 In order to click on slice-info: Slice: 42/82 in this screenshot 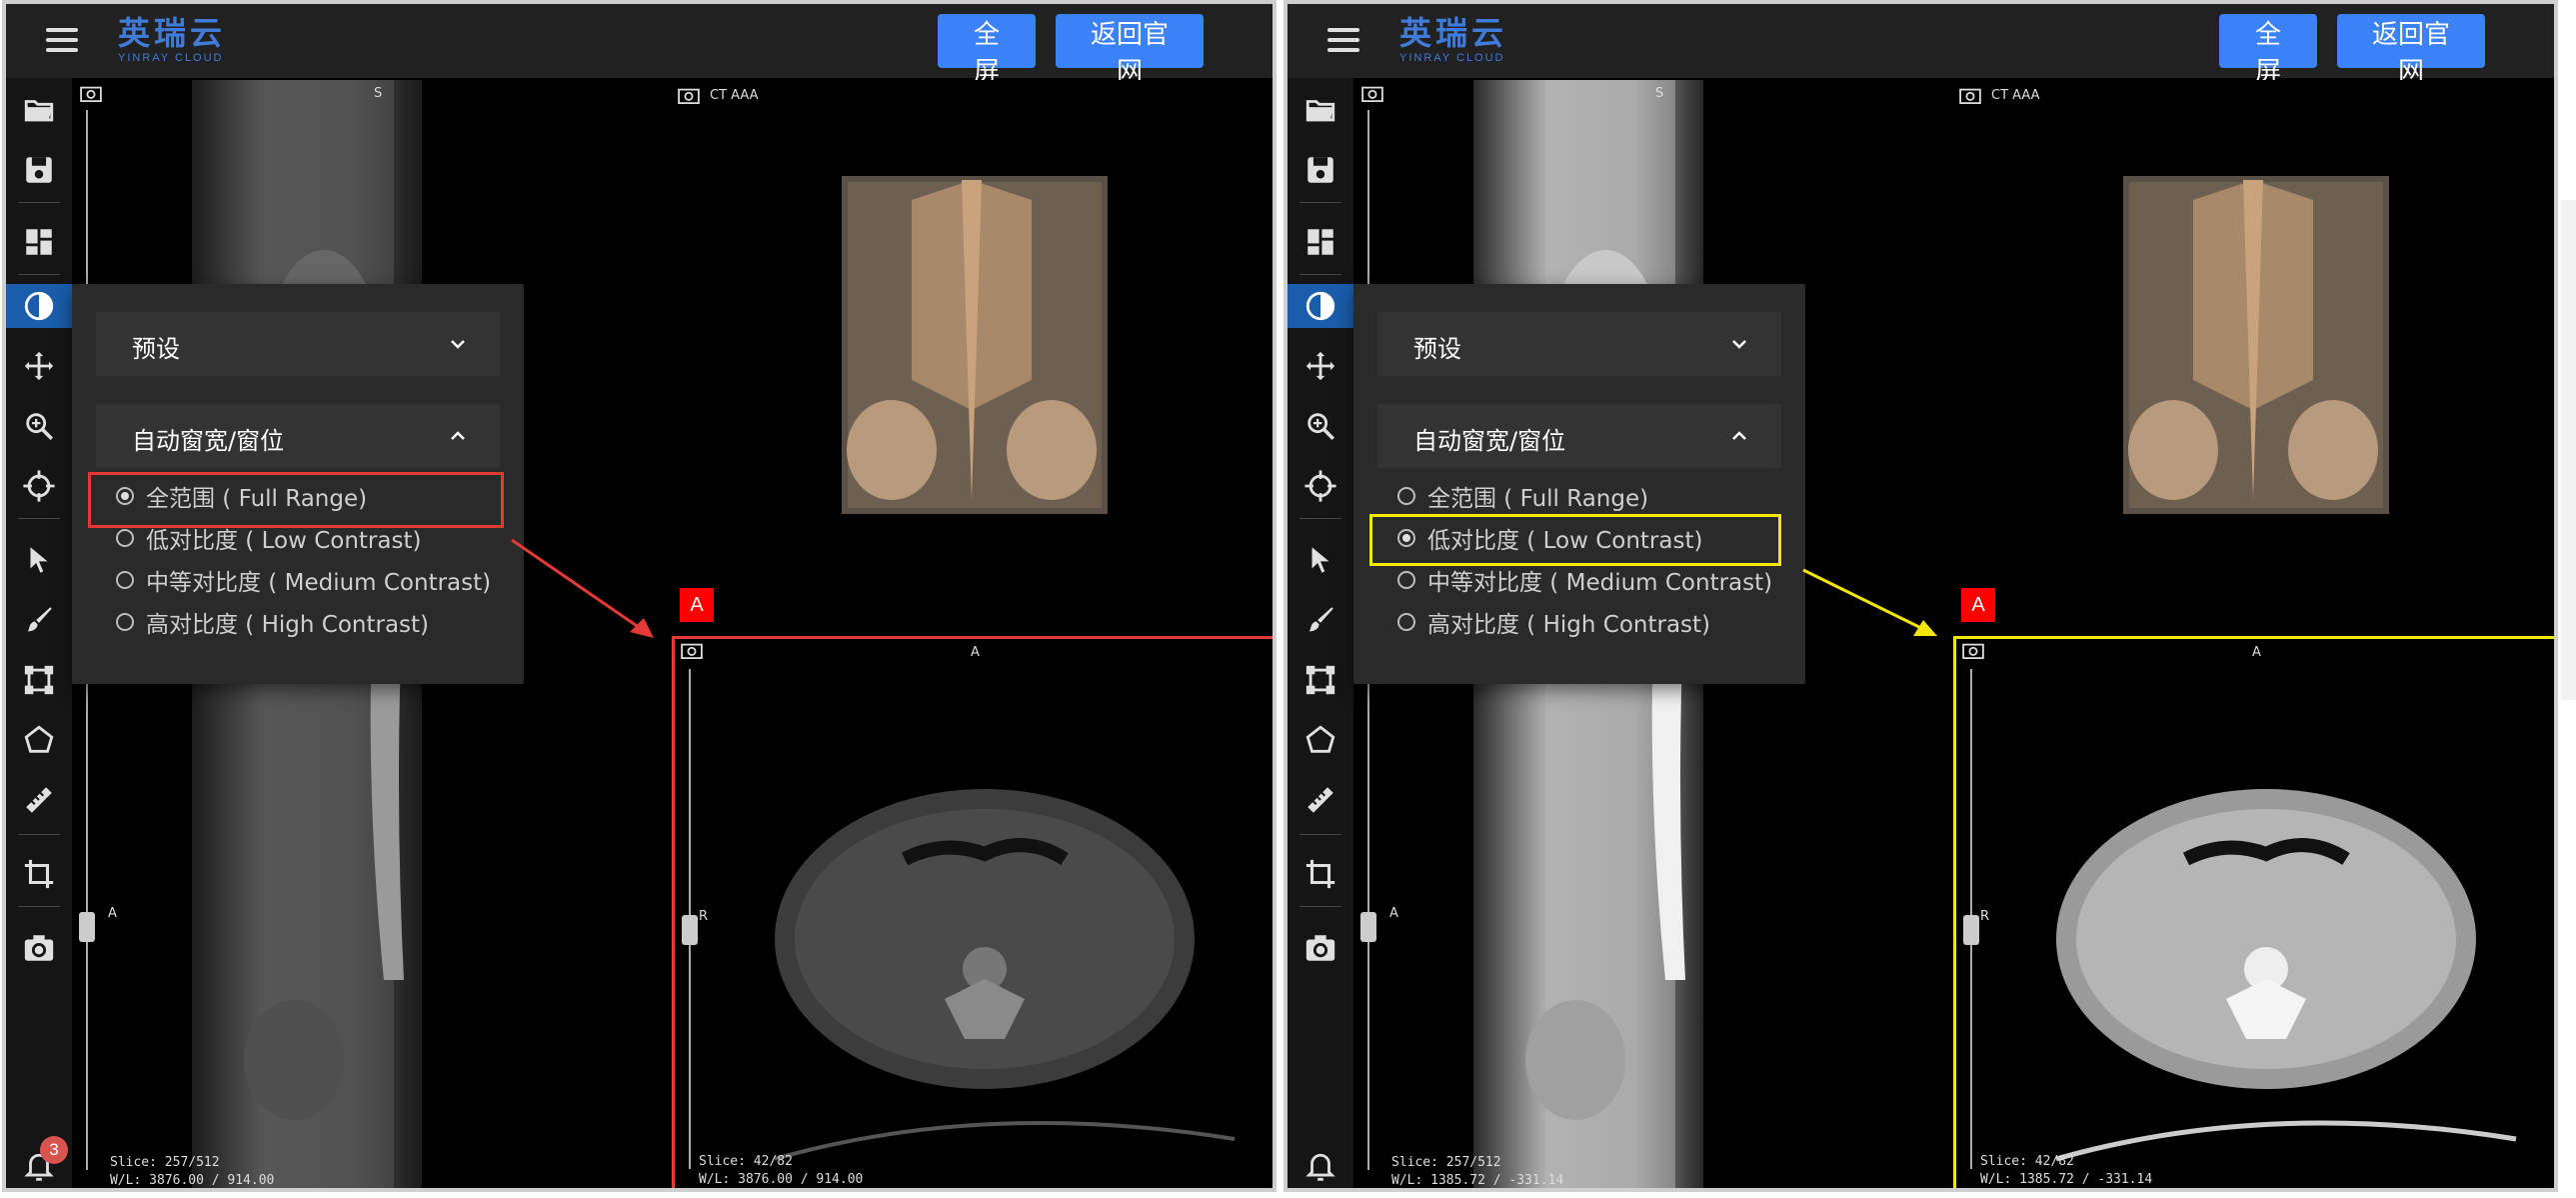, I will do `click(746, 1161)`.